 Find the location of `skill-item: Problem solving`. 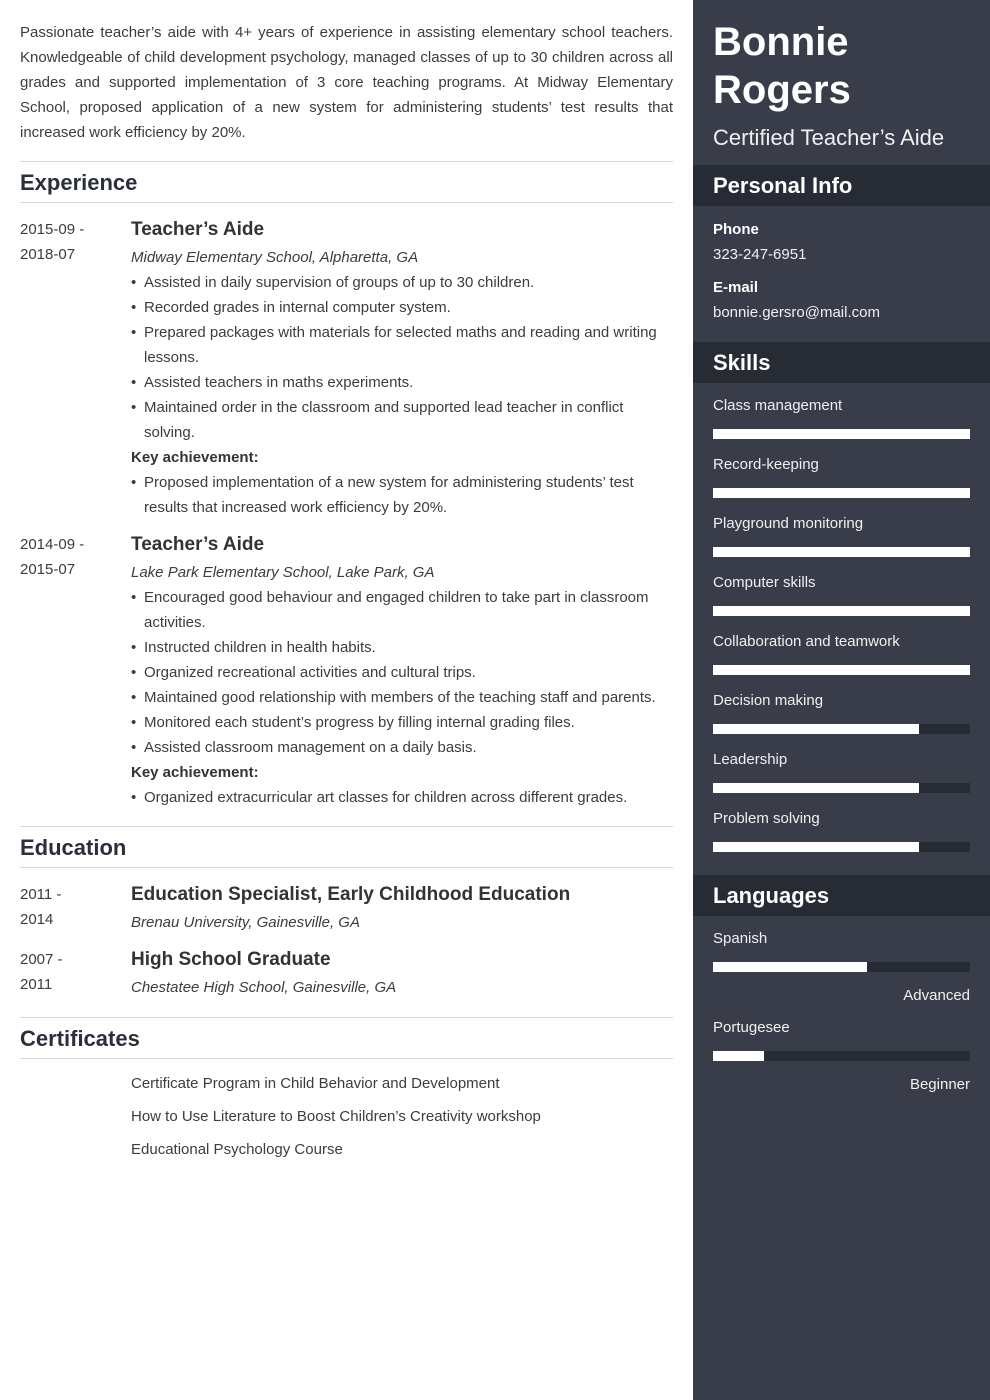

skill-item: Problem solving is located at coordinates (841, 831).